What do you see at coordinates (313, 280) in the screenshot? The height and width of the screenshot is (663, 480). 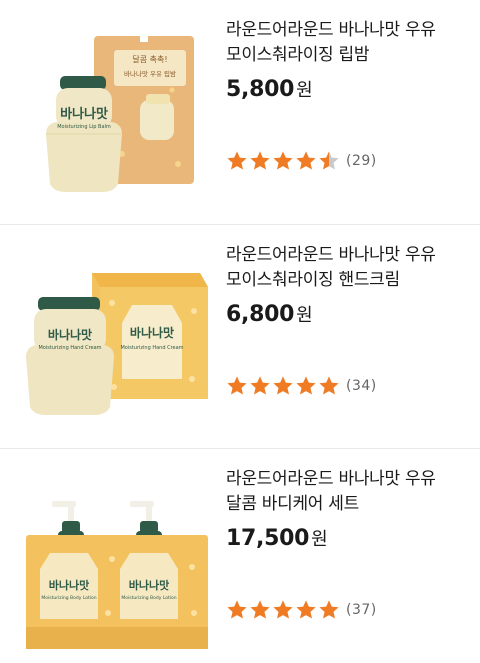 I see `product-title-line-2: 모이스춰라이징 핸드크림` at bounding box center [313, 280].